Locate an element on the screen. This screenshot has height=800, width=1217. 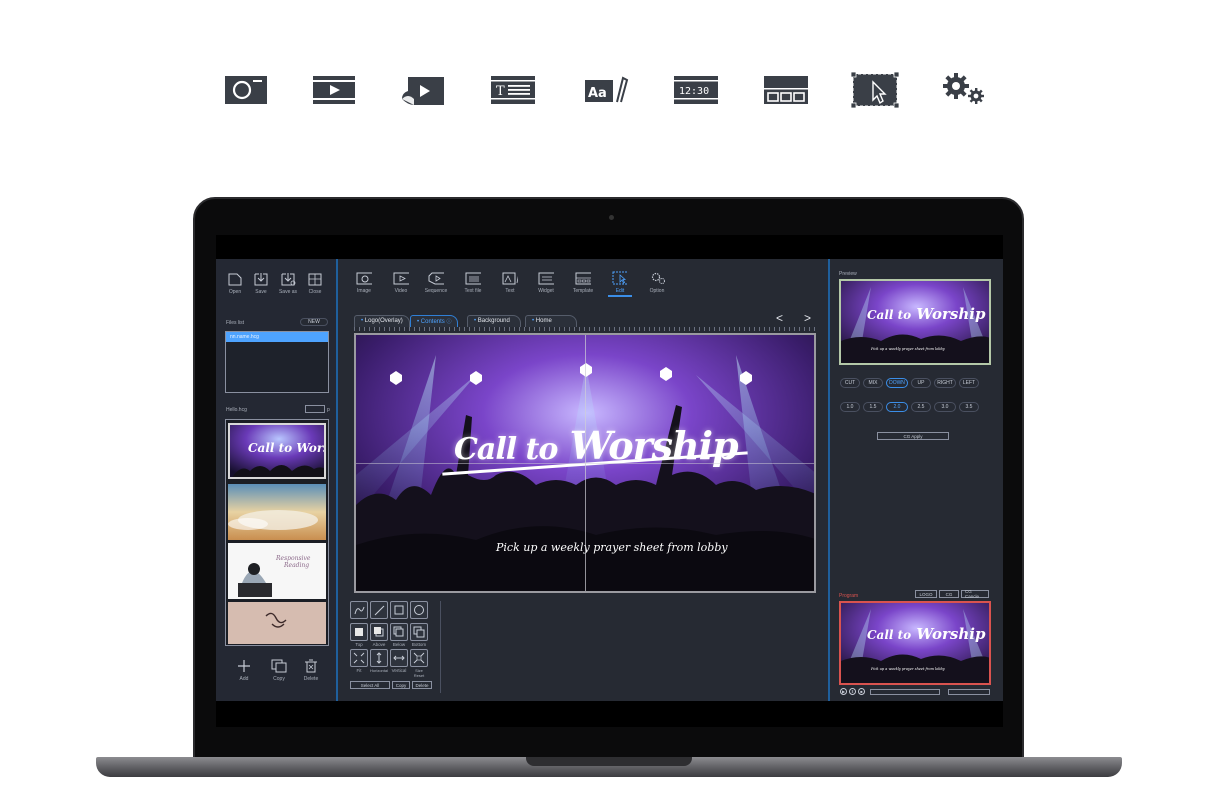
slide-thumb-1: Call to Worship is located at coordinates (277, 451).